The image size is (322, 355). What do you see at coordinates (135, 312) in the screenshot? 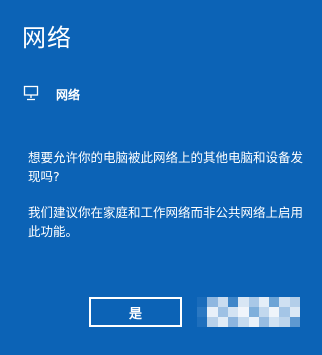
I see `yes-button: 是` at bounding box center [135, 312].